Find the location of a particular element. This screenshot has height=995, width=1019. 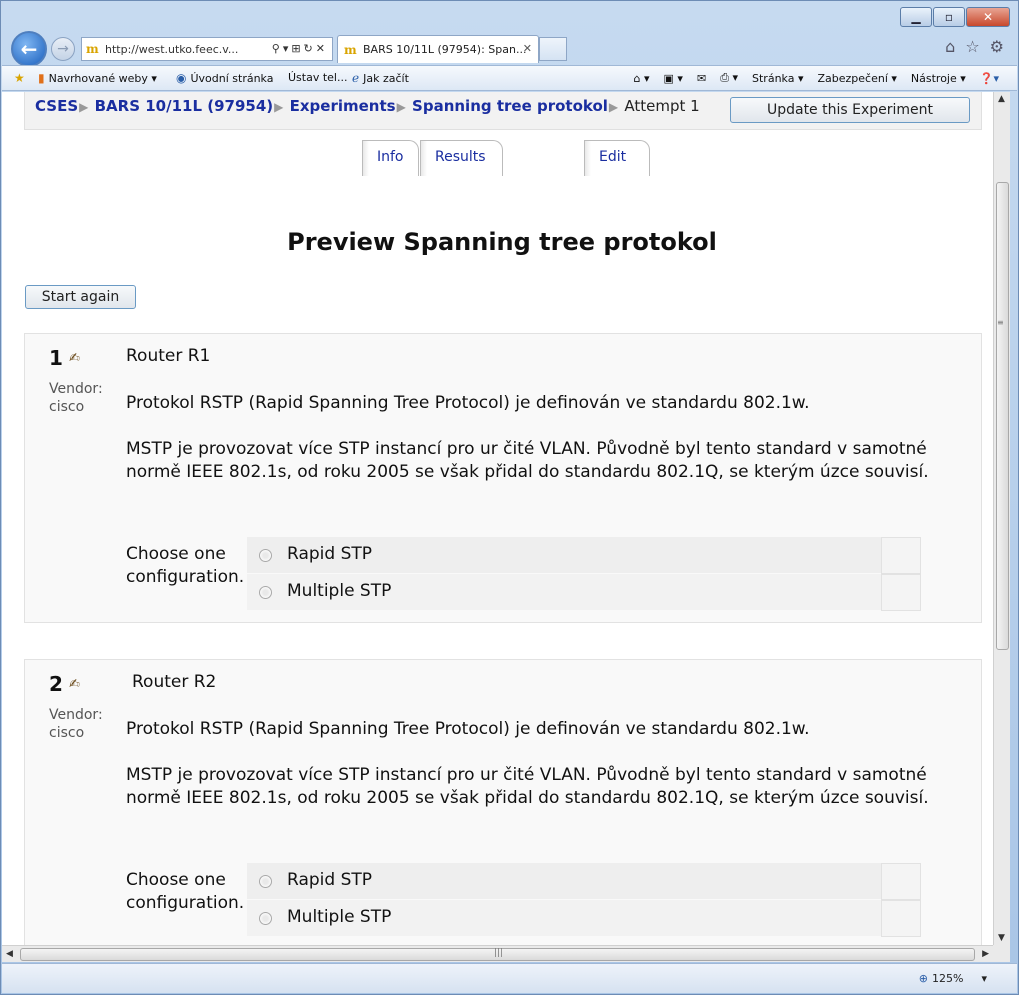

tab-edit: Edit is located at coordinates (617, 158).